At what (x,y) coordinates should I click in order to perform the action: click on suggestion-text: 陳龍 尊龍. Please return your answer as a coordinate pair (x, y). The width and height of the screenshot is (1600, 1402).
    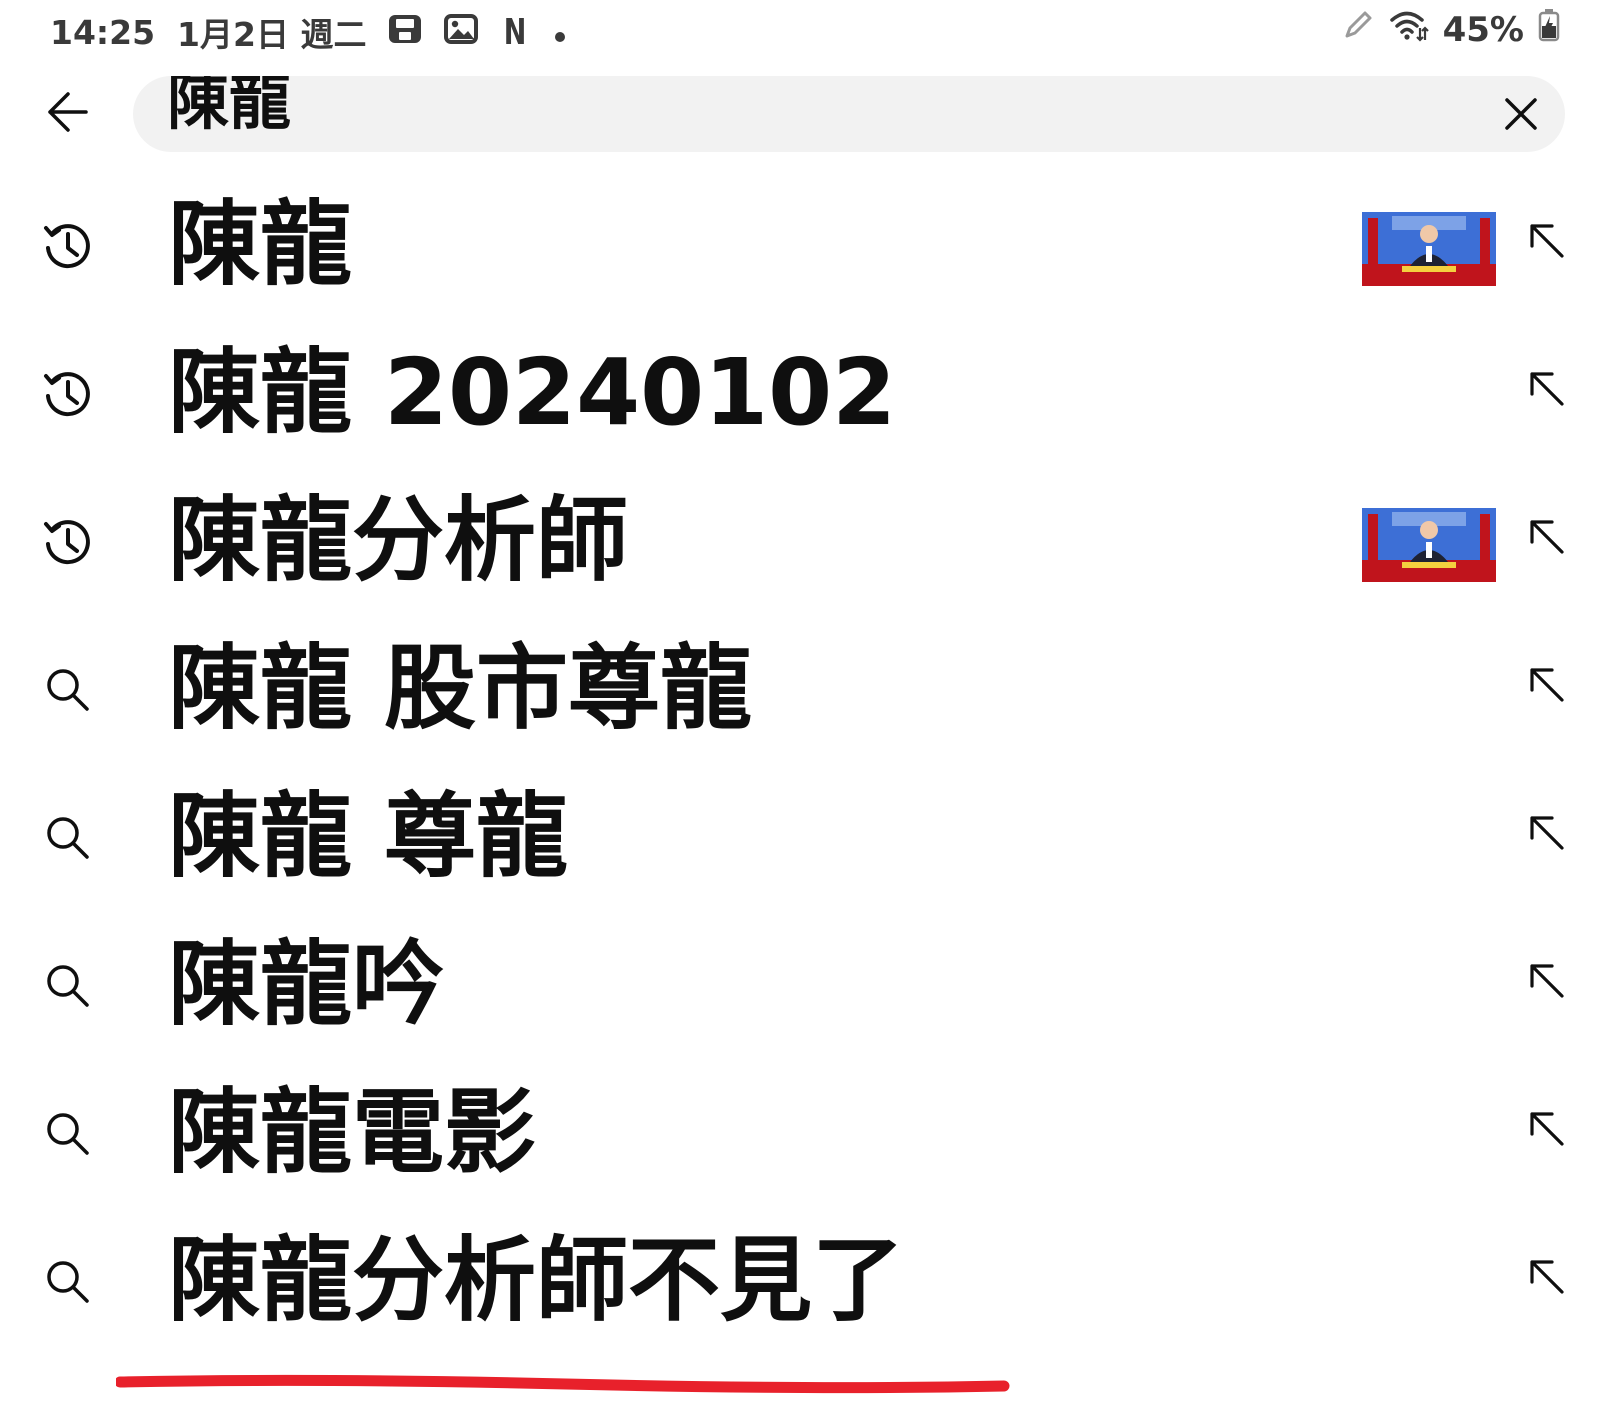
    Looking at the image, I should click on (368, 836).